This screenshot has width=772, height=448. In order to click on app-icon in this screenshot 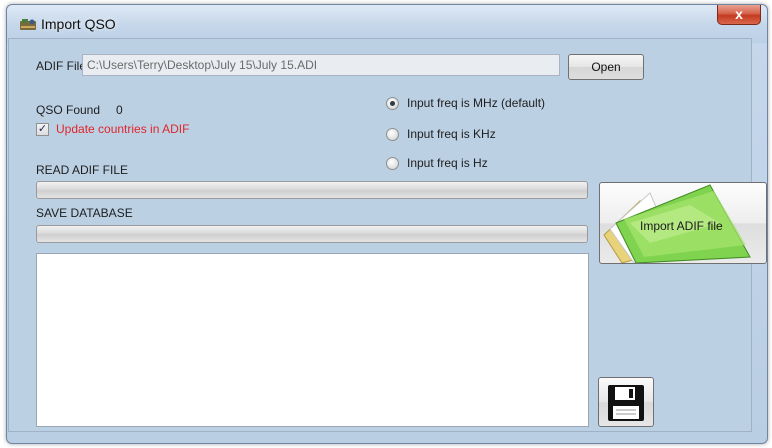, I will do `click(28, 24)`.